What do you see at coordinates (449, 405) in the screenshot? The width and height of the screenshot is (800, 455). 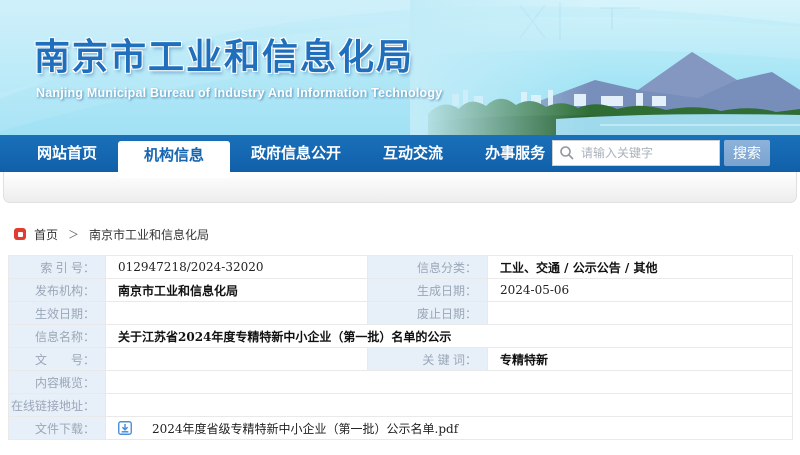 I see `online-link-value` at bounding box center [449, 405].